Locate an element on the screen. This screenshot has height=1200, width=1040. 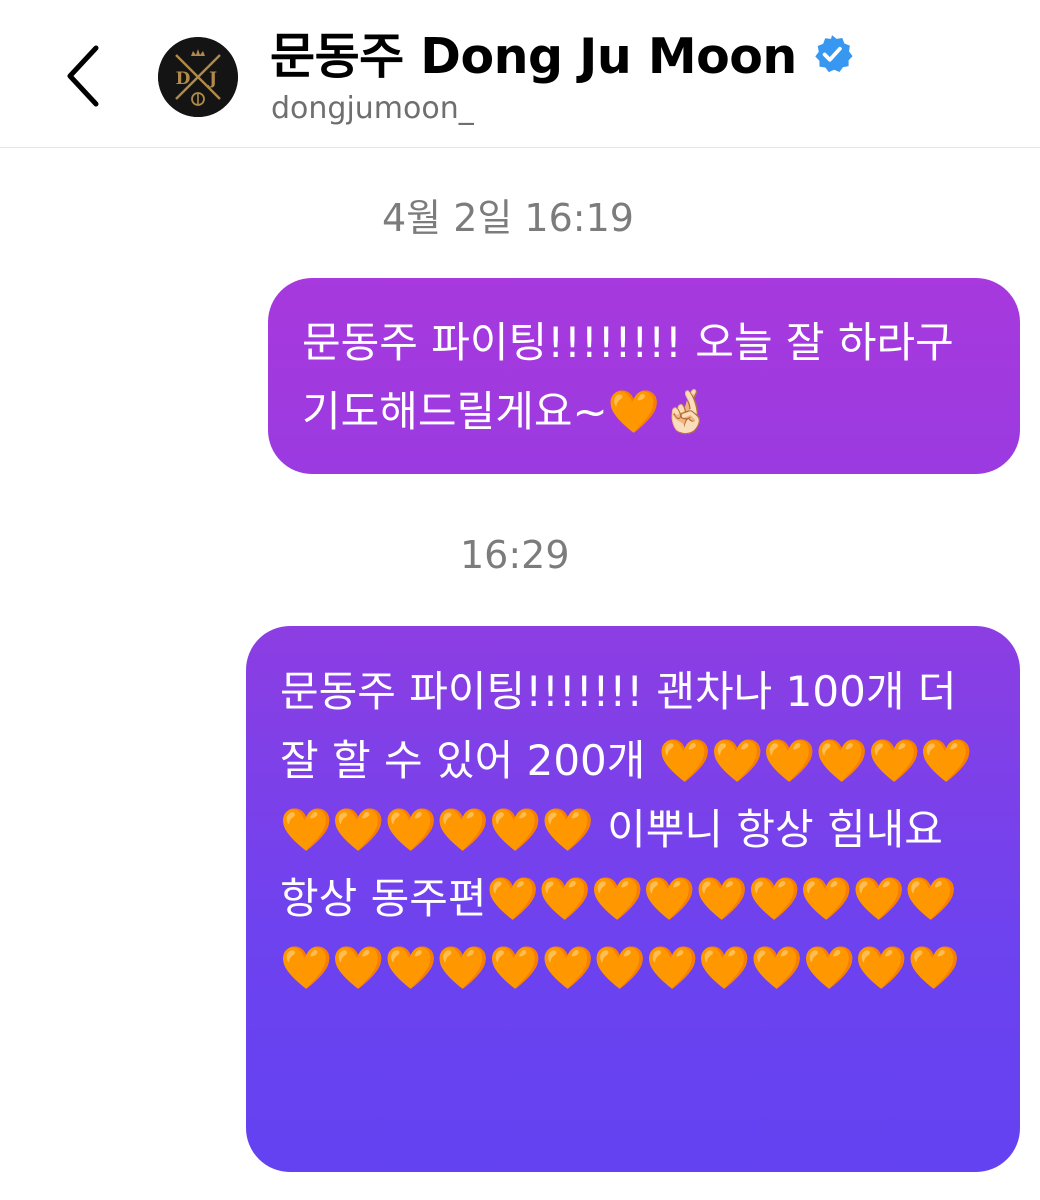
back-button is located at coordinates (84, 76).